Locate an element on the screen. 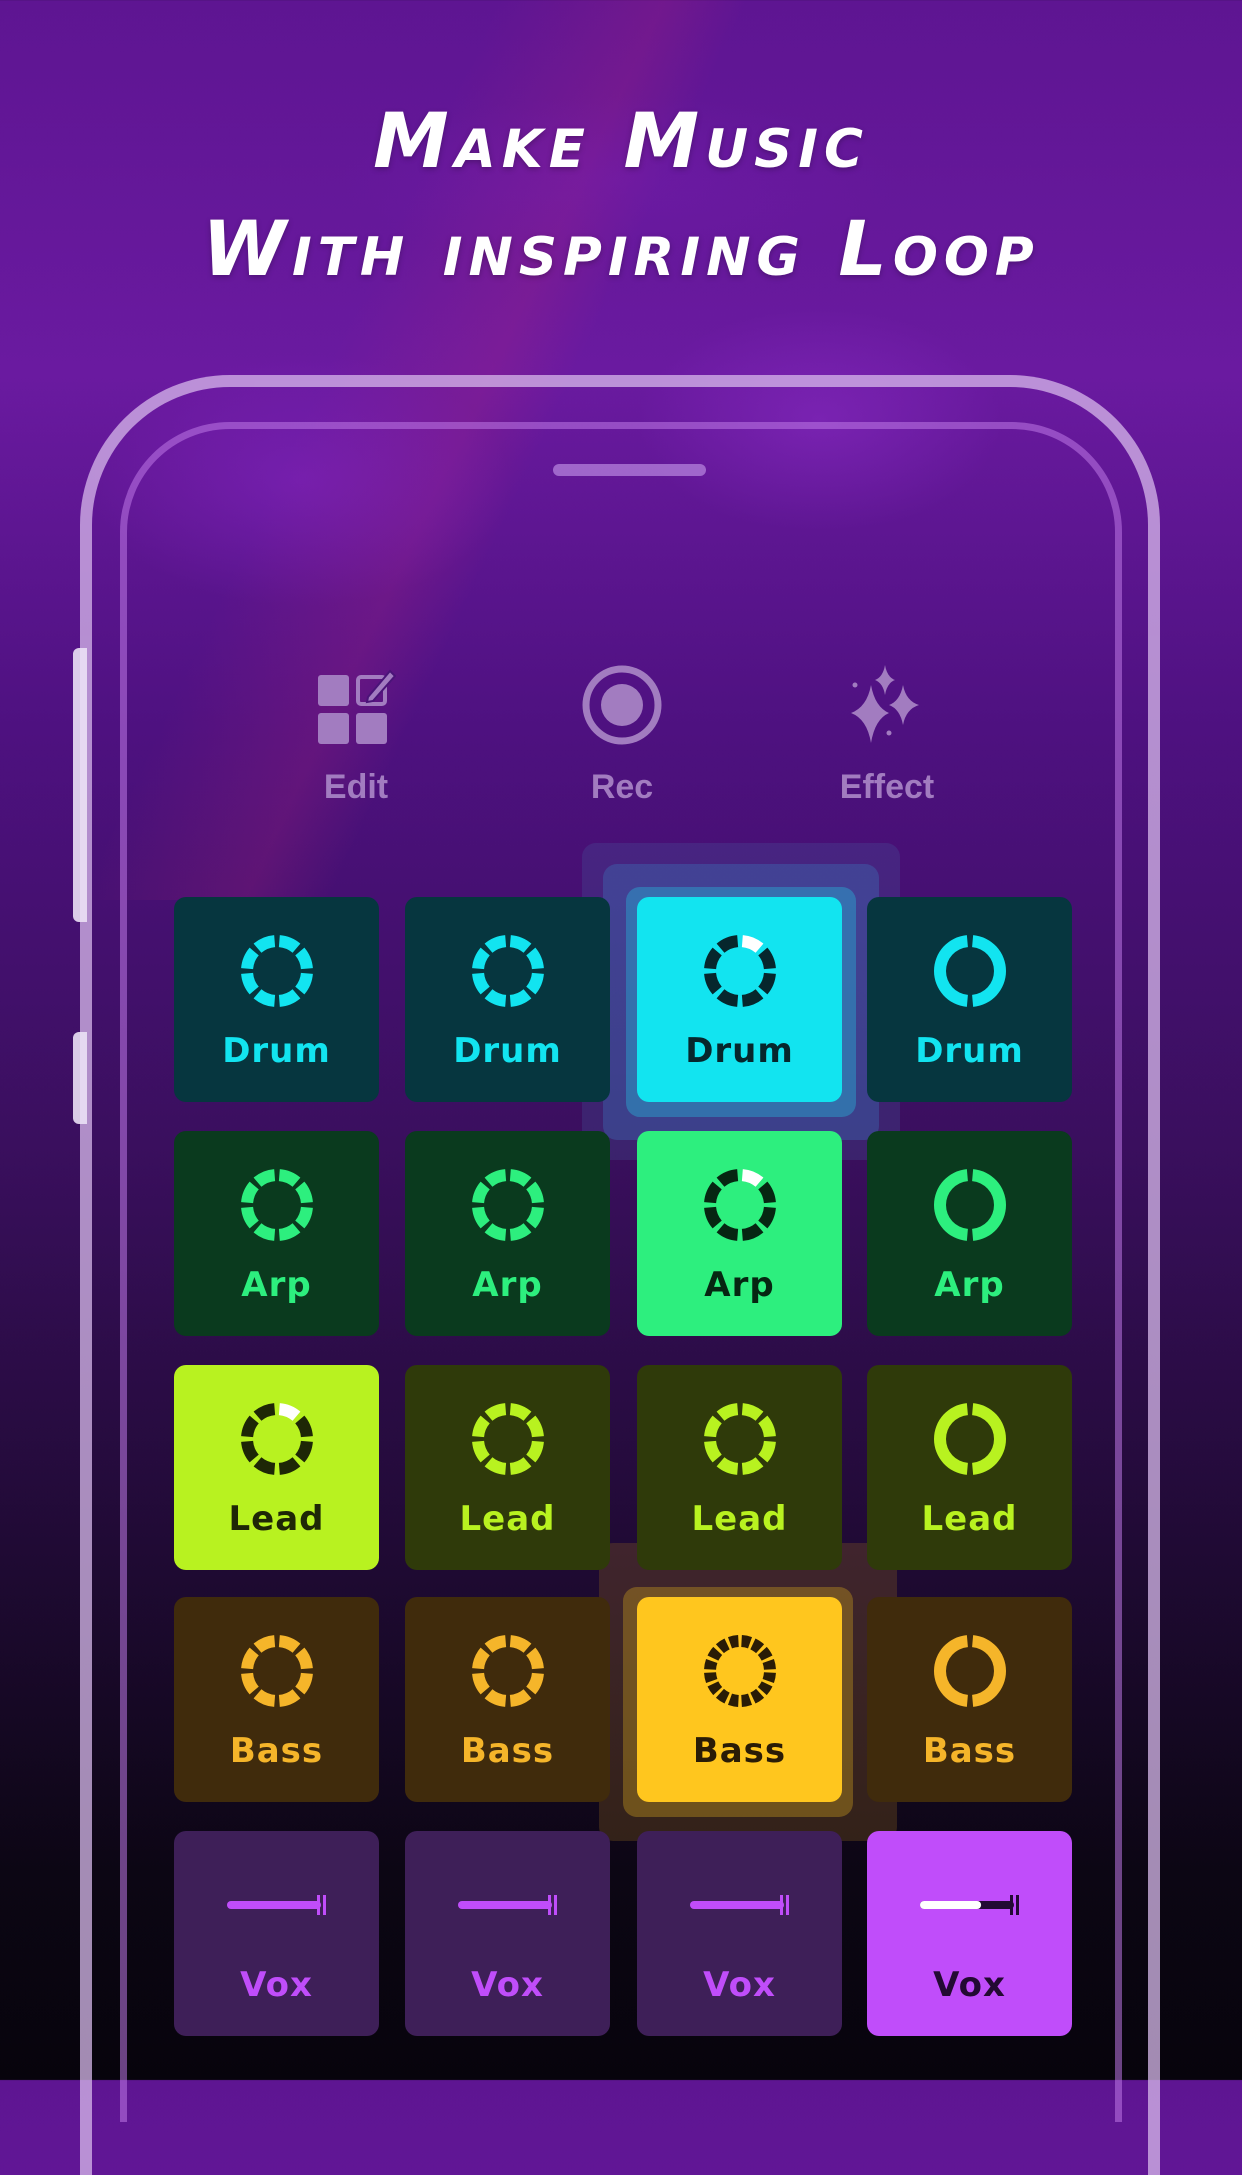 This screenshot has width=1242, height=2175. sparkles-icon is located at coordinates (885, 704).